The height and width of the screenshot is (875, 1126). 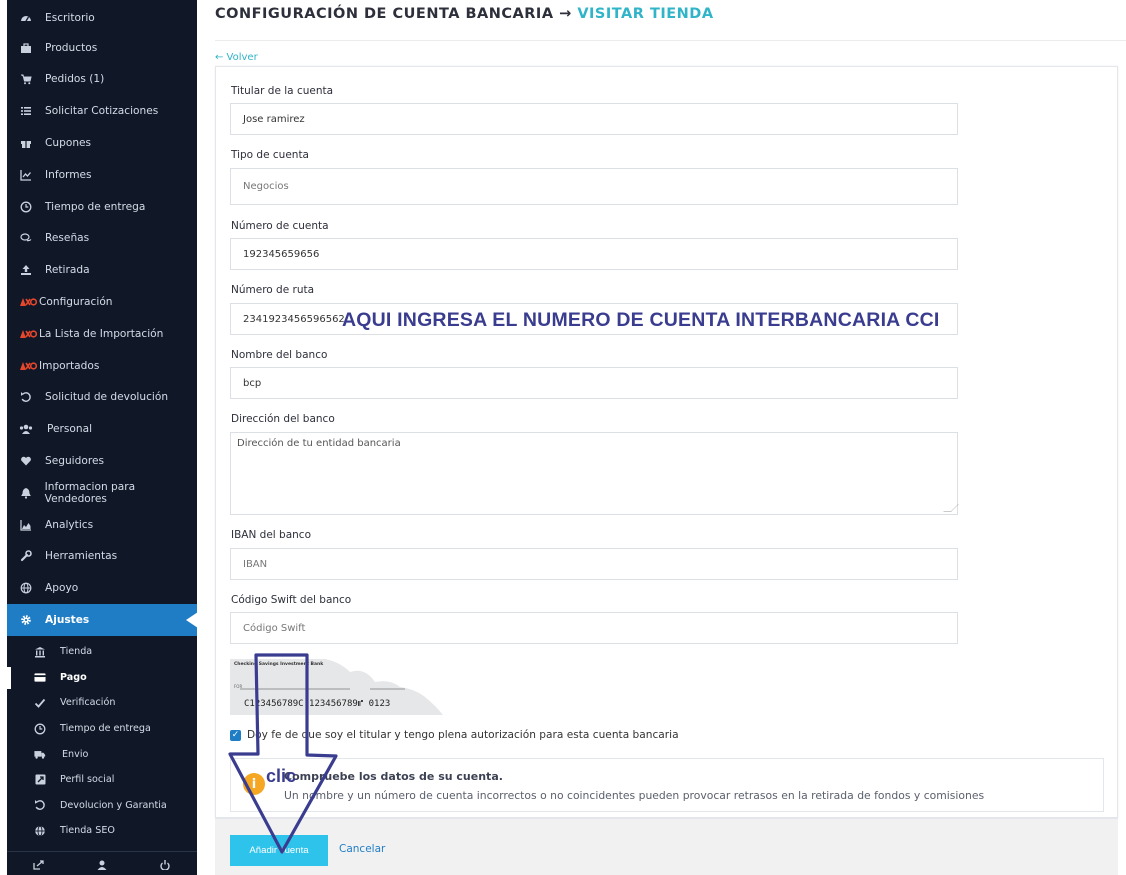 I want to click on iban-field: IBAN, so click(x=594, y=564).